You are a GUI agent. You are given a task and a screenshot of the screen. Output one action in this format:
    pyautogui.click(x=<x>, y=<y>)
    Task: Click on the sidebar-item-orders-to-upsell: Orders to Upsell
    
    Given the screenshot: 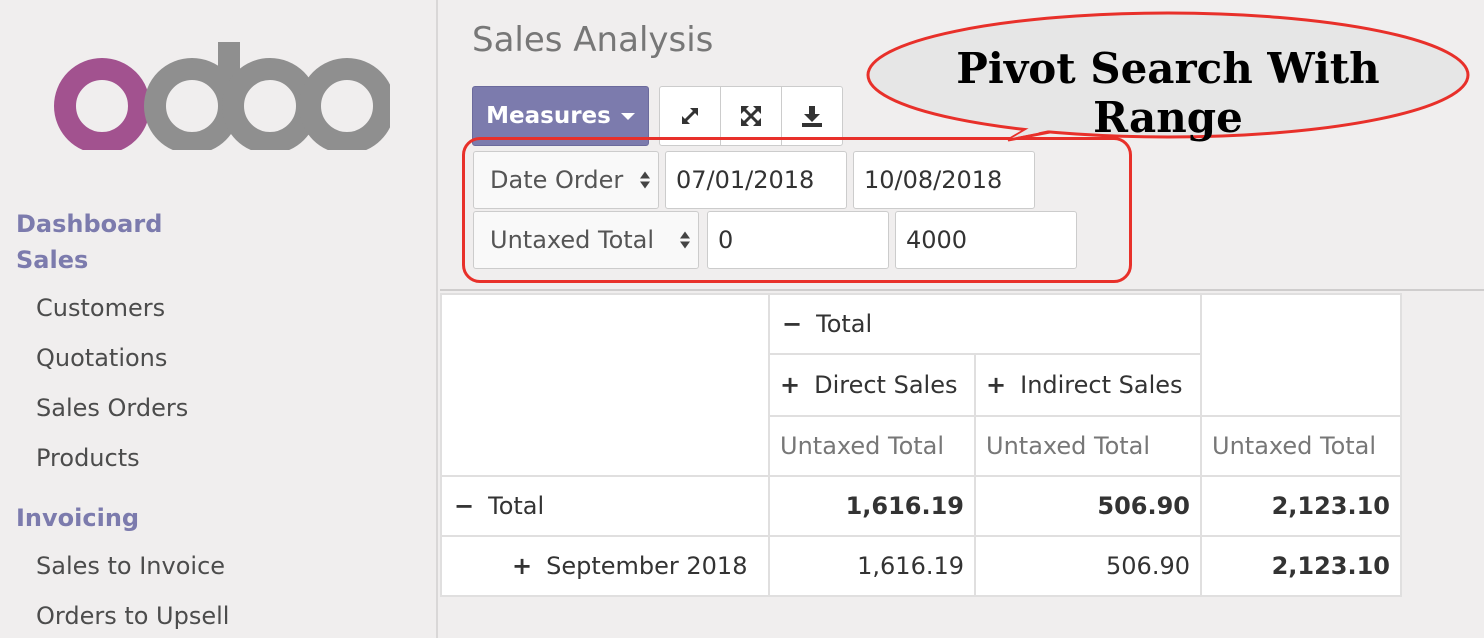 What is the action you would take?
    pyautogui.click(x=132, y=616)
    